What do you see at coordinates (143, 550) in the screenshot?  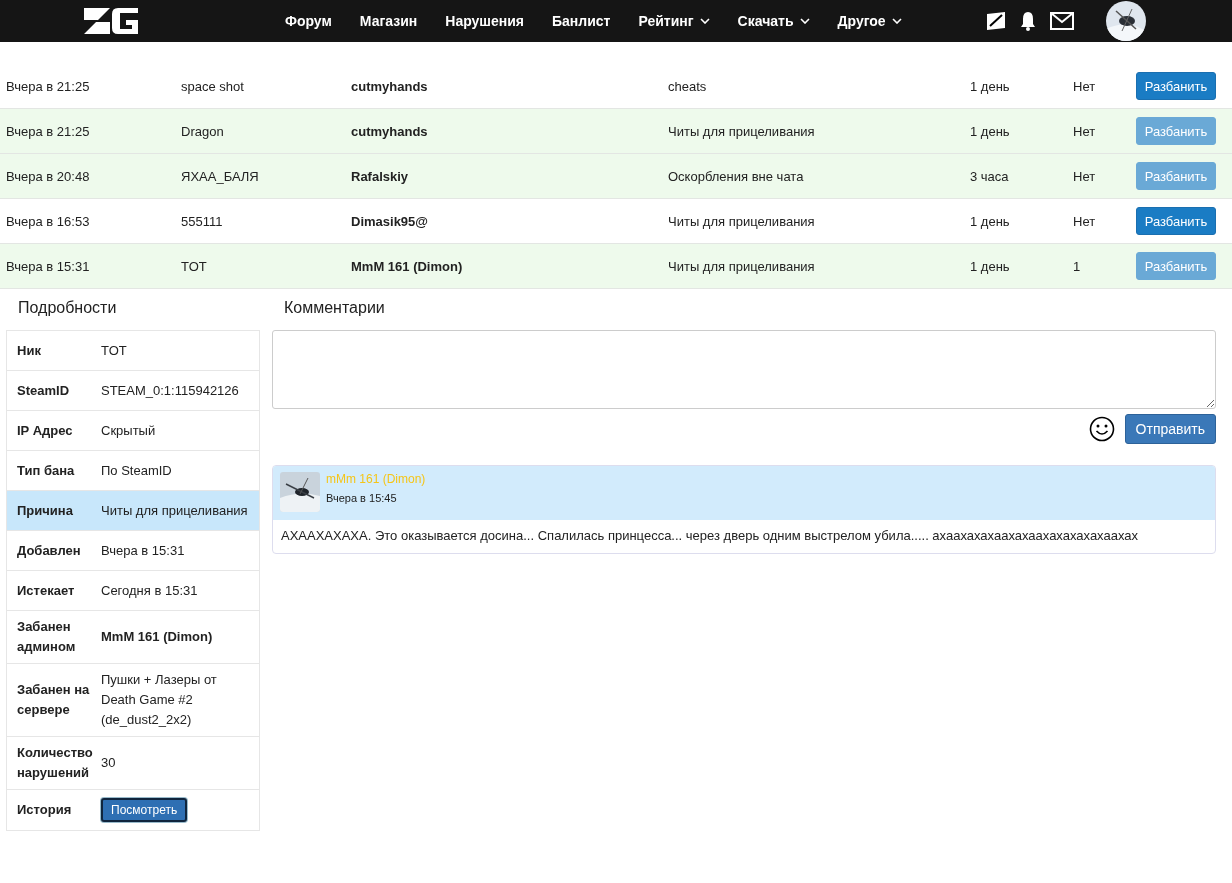 I see `detail-value: Вчера в 15:31` at bounding box center [143, 550].